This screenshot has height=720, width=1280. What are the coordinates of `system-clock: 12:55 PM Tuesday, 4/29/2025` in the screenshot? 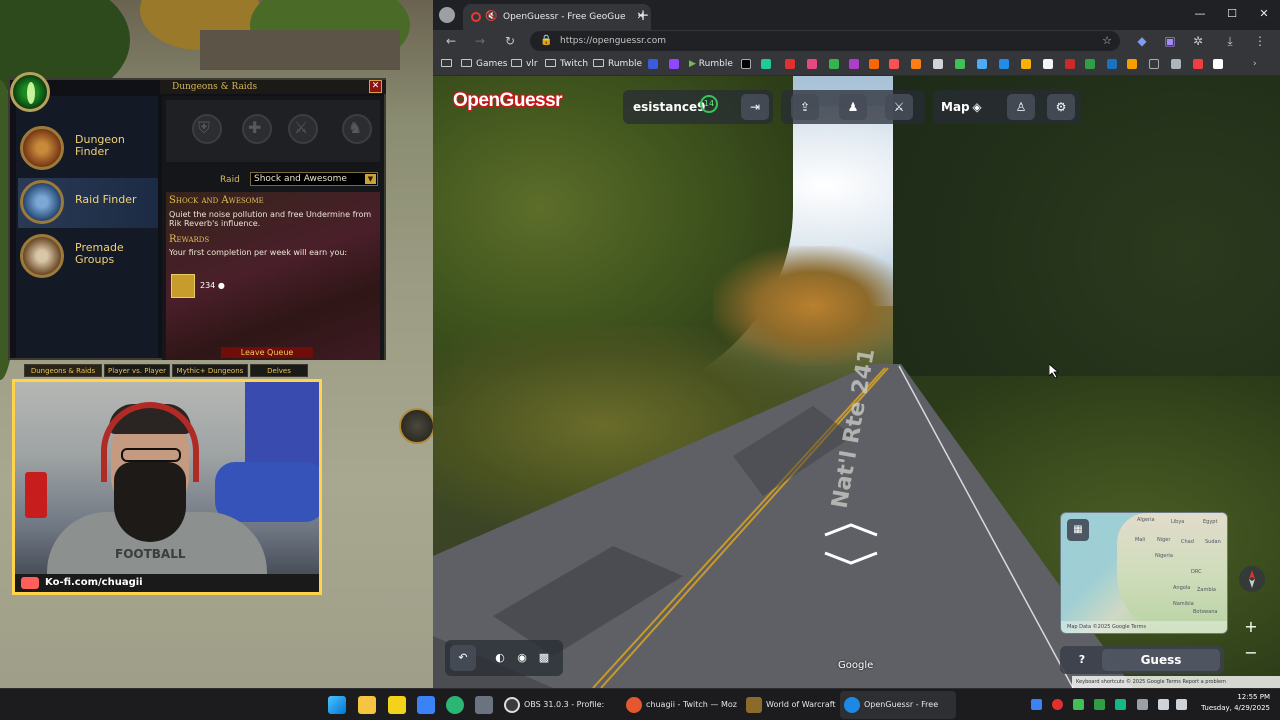 It's located at (1230, 703).